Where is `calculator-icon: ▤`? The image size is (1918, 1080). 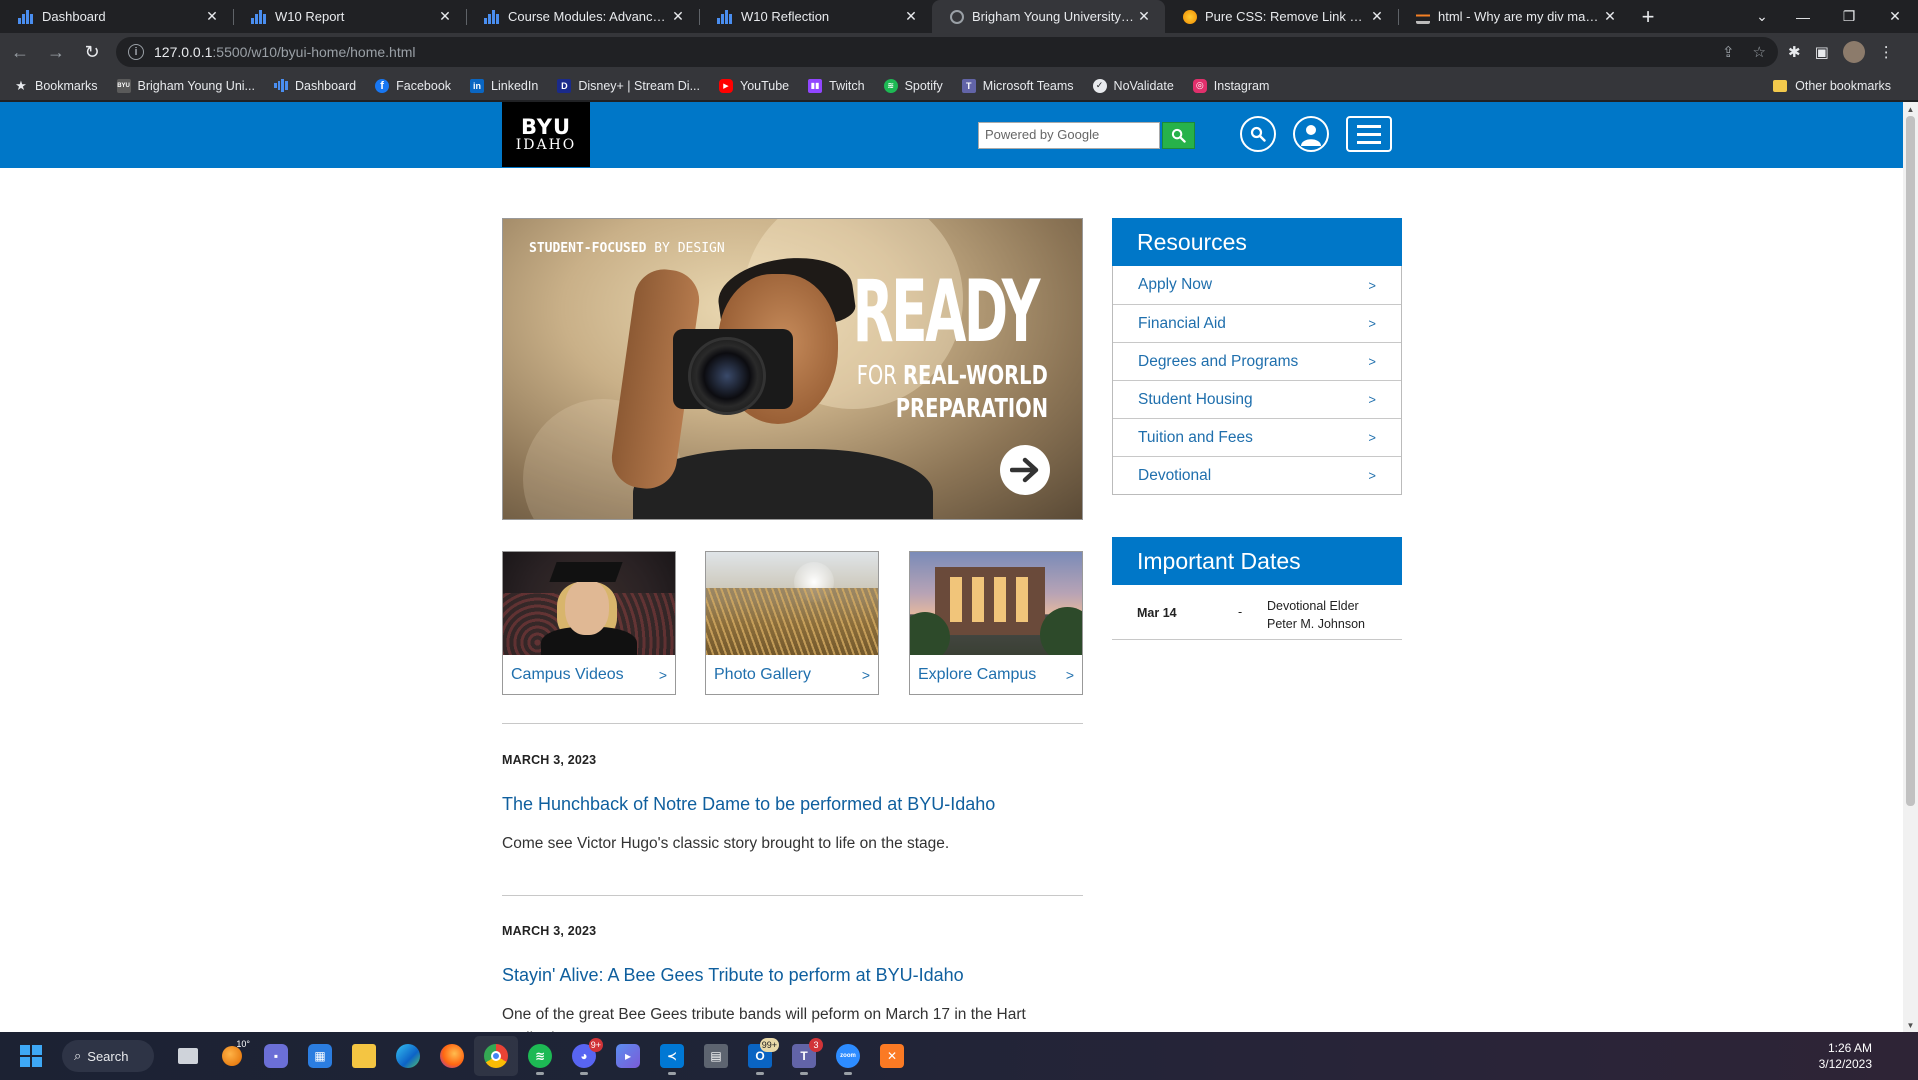 calculator-icon: ▤ is located at coordinates (716, 1056).